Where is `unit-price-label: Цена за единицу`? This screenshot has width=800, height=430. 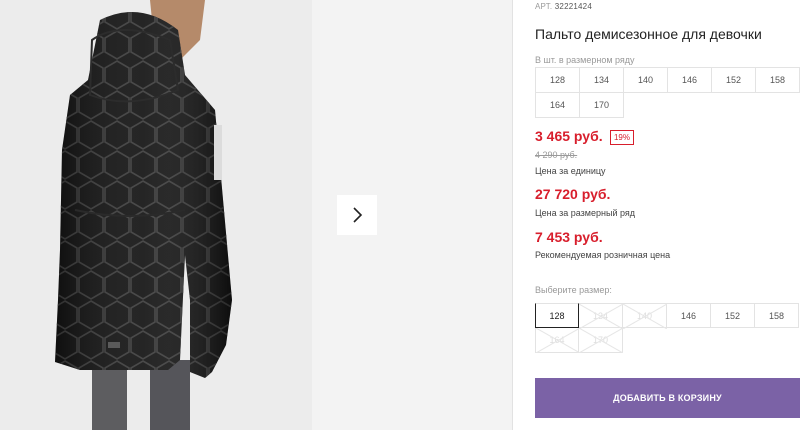
unit-price-label: Цена за единицу is located at coordinates (570, 171).